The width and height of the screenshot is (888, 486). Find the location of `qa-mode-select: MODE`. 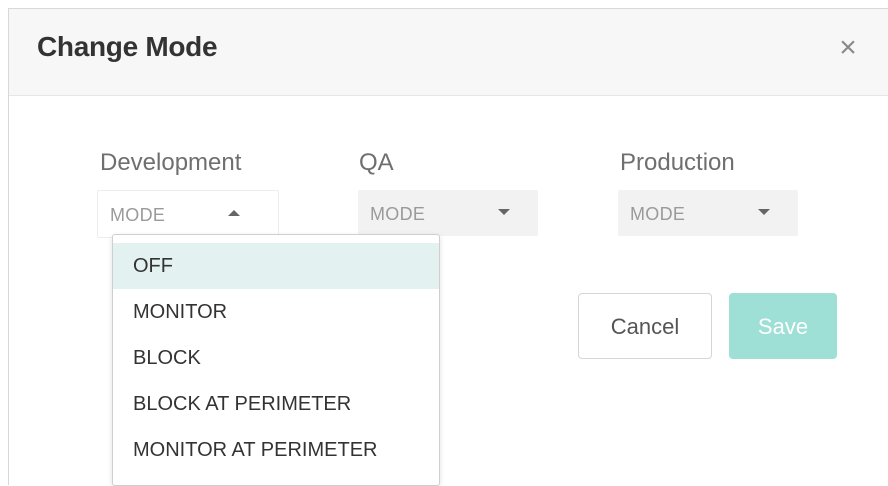

qa-mode-select: MODE is located at coordinates (448, 213).